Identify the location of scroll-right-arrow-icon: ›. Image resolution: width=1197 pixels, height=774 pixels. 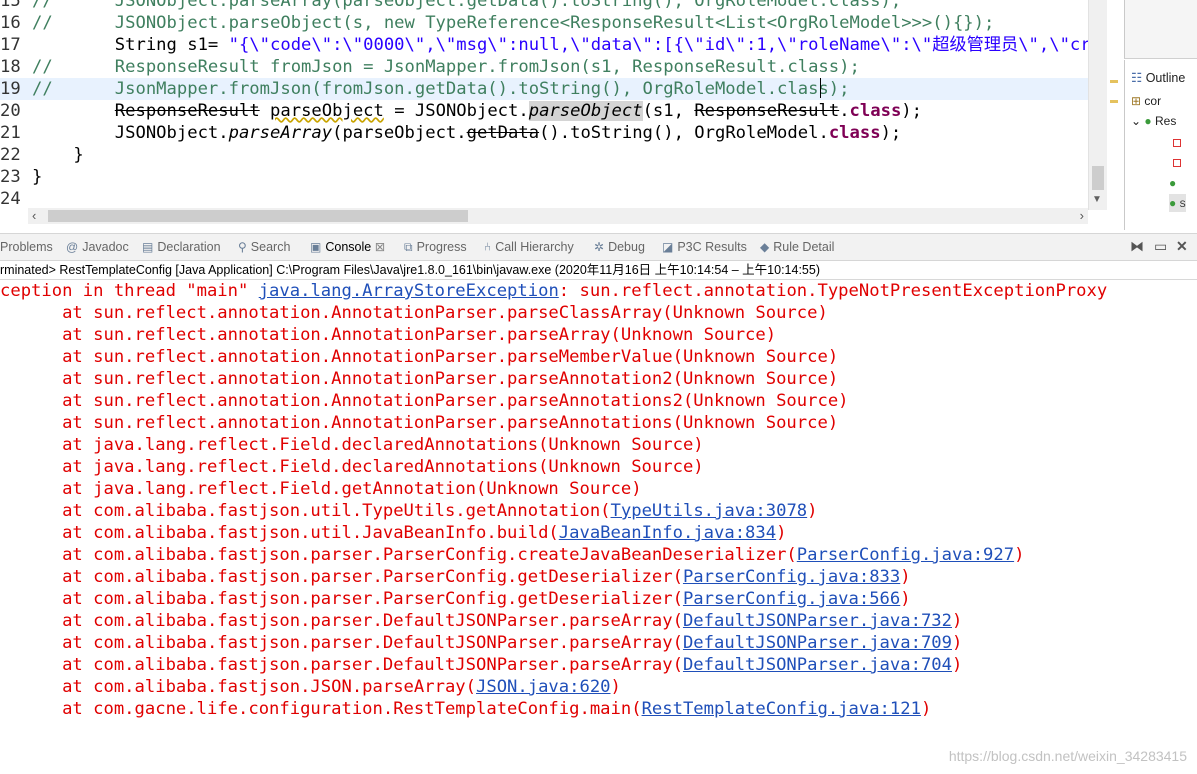
(1082, 215).